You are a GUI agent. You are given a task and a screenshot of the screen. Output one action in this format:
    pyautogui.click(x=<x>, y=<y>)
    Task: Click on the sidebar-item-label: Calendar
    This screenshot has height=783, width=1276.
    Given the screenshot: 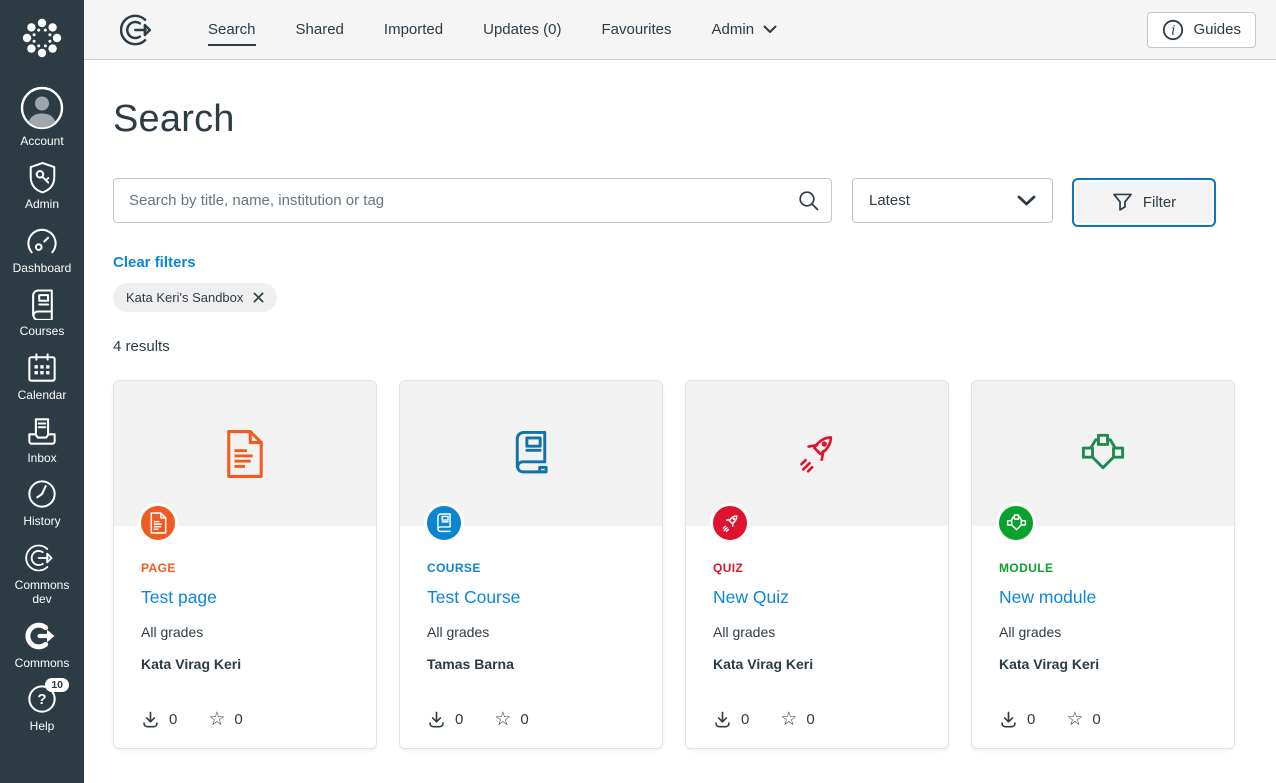 What is the action you would take?
    pyautogui.click(x=42, y=394)
    